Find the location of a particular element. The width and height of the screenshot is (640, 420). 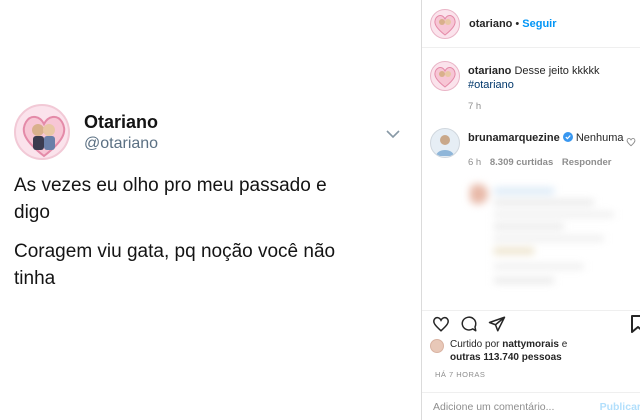

comment-bubble-icon is located at coordinates (469, 326).